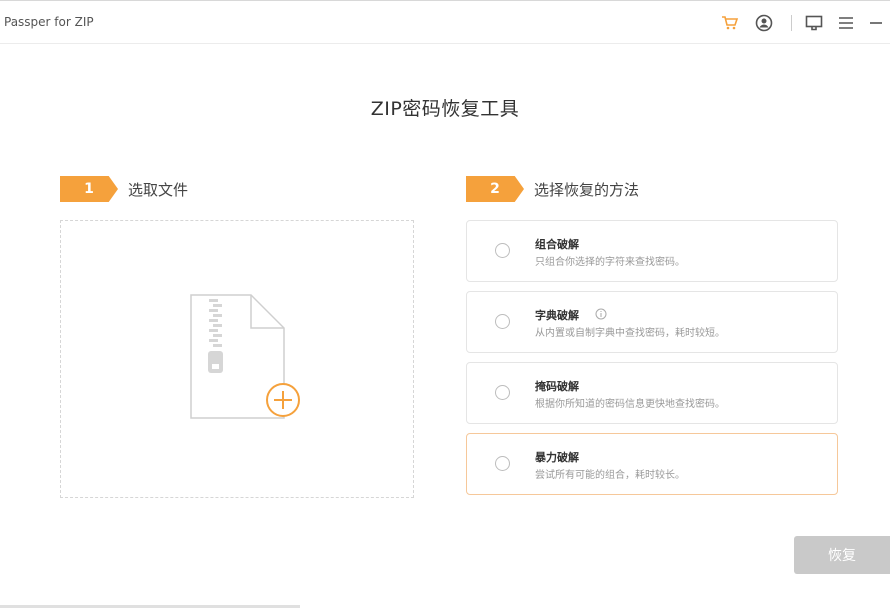 The width and height of the screenshot is (890, 610). I want to click on zip-file-add-icon, so click(246, 360).